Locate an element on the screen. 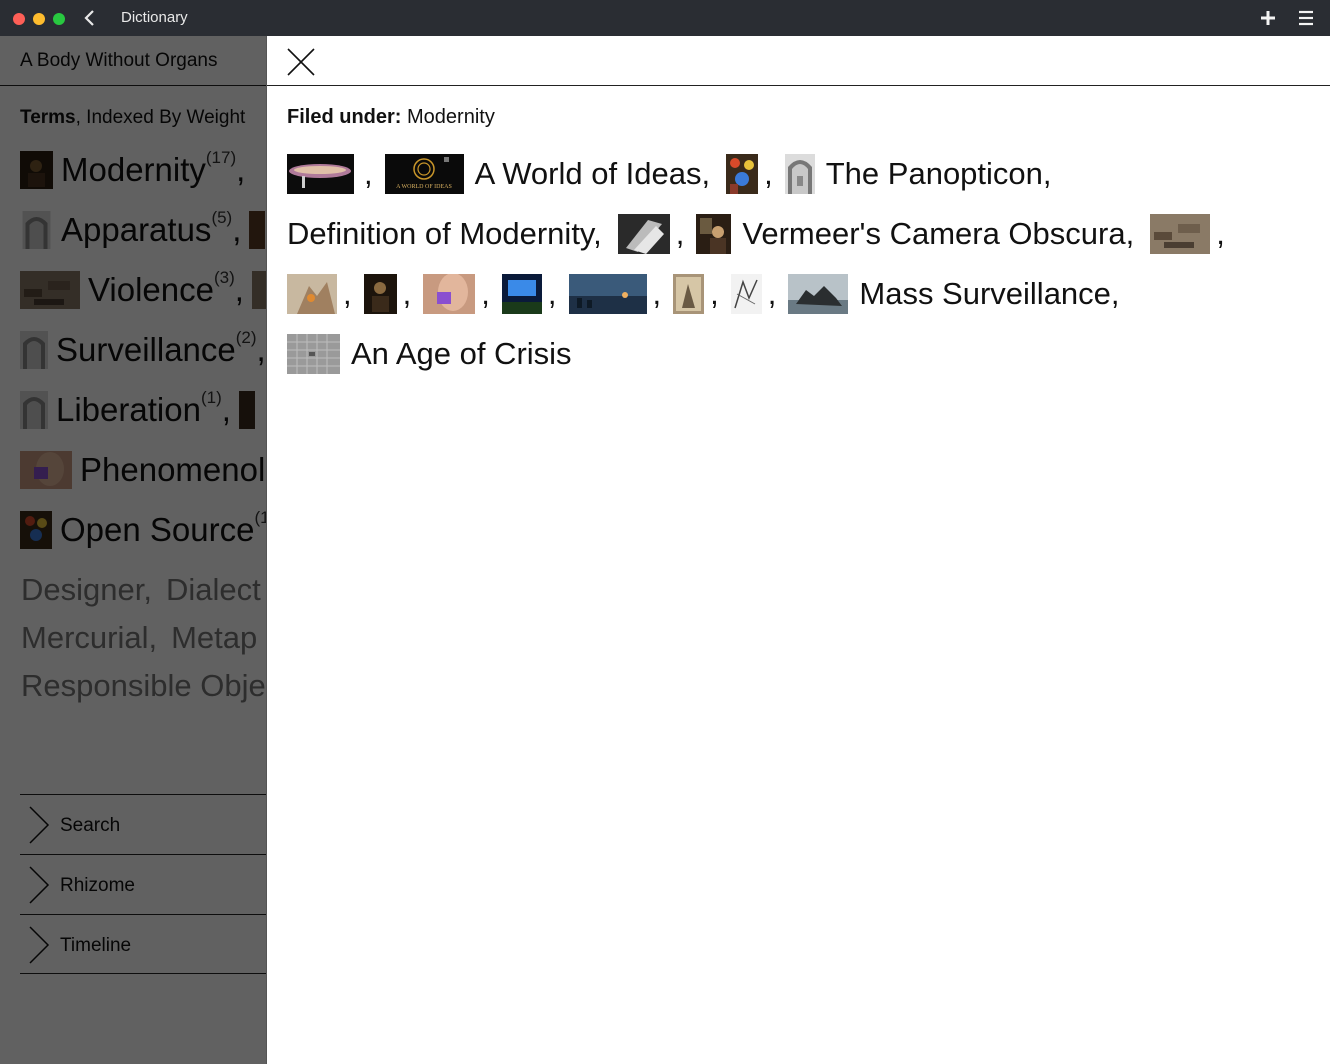 The height and width of the screenshot is (1064, 1330). term-row-open-source: Open Source (1 is located at coordinates (143, 529).